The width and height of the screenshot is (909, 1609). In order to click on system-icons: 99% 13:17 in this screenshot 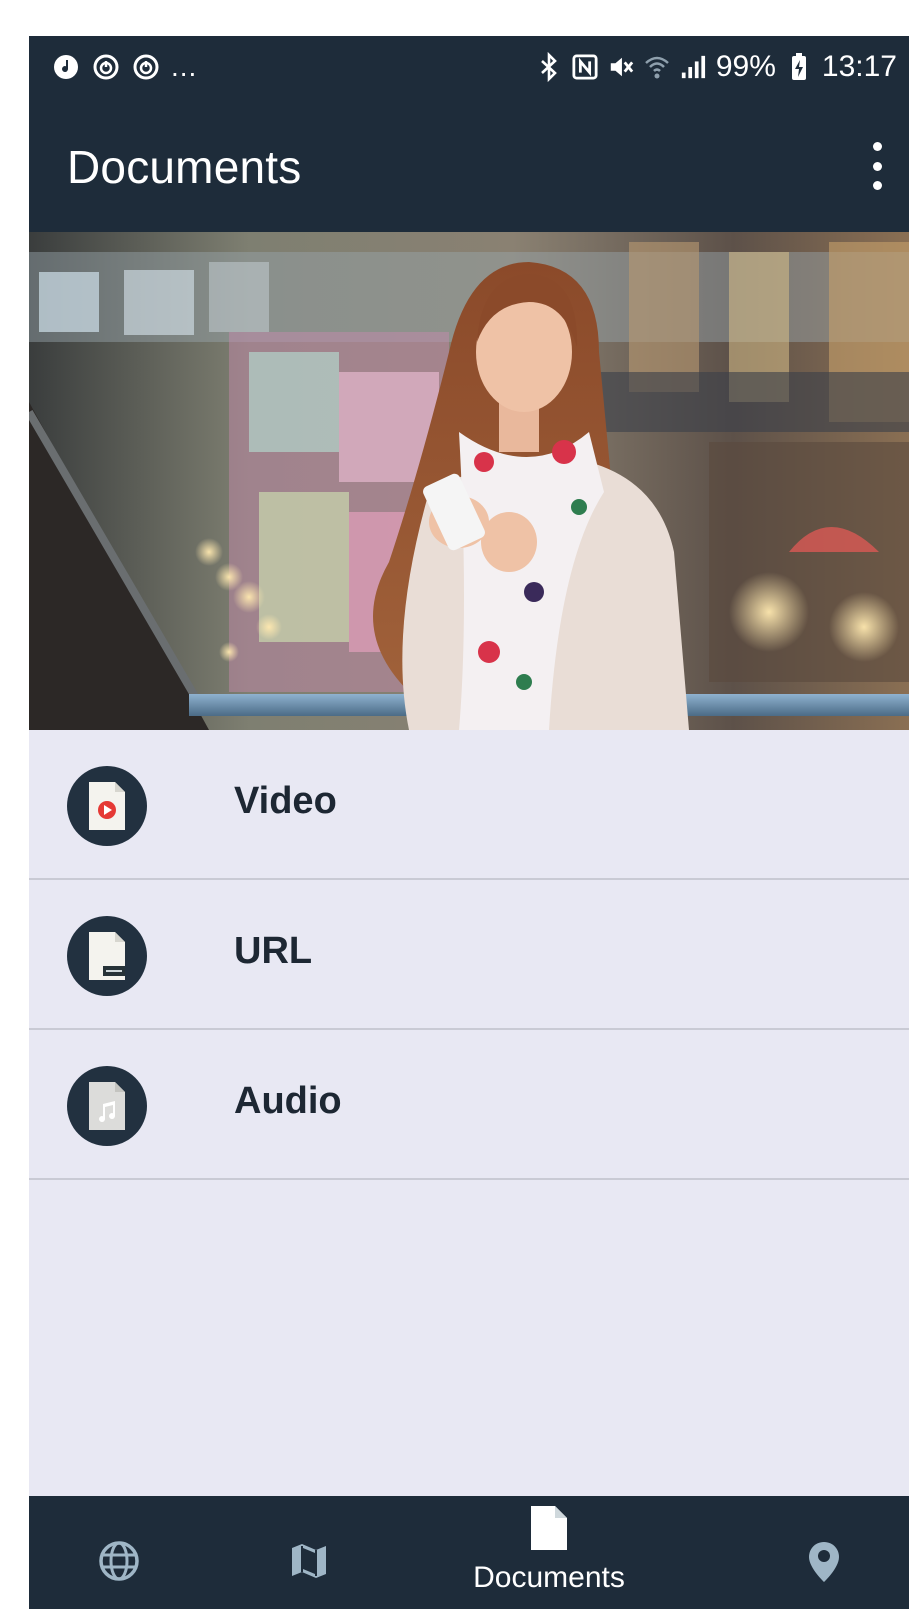, I will do `click(716, 67)`.